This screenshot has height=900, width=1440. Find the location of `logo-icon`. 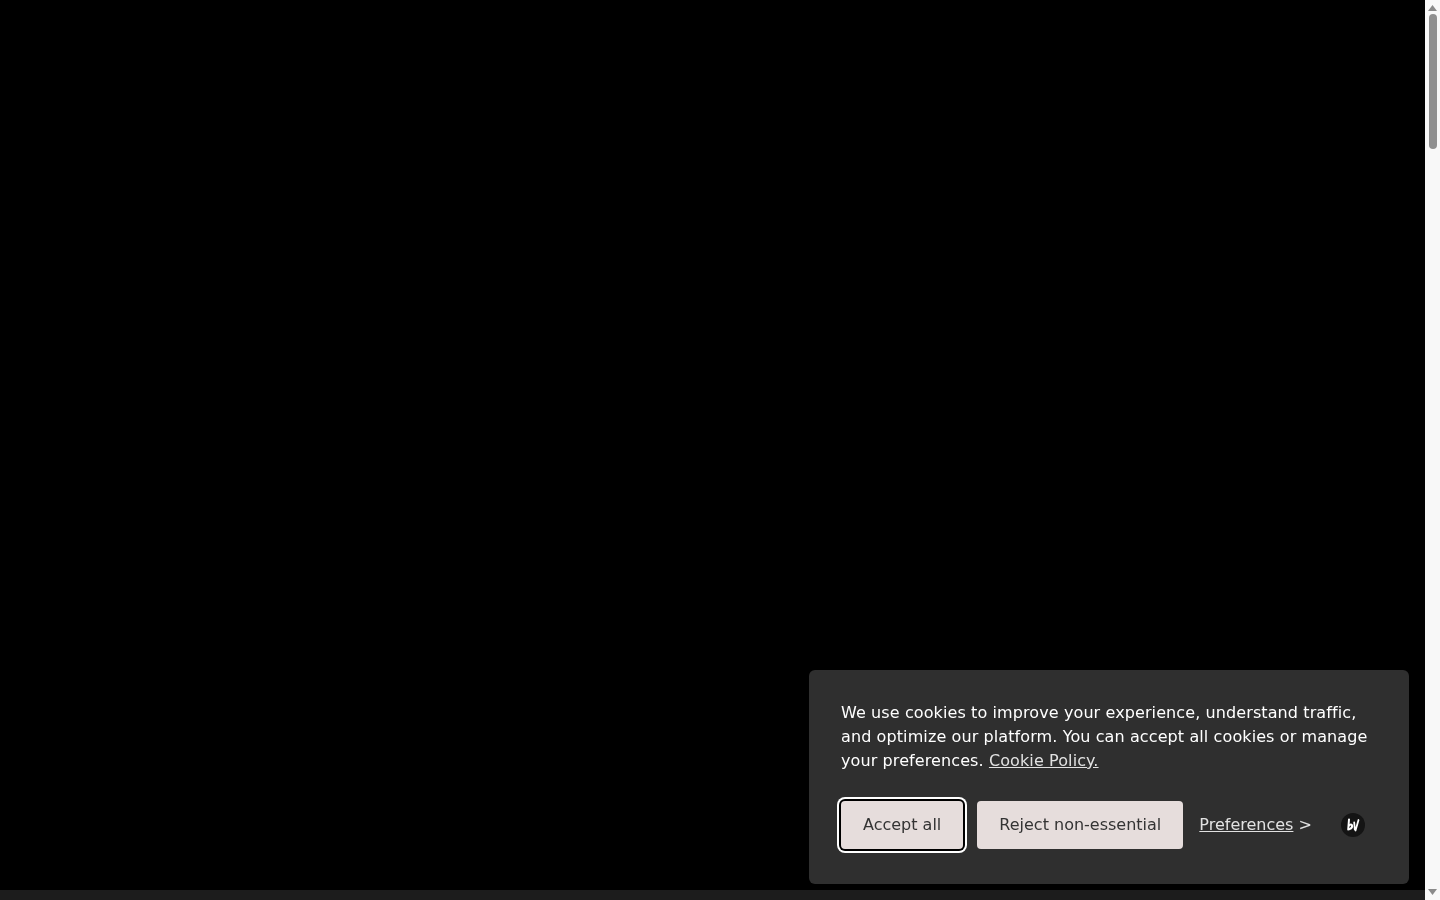

logo-icon is located at coordinates (1352, 825).